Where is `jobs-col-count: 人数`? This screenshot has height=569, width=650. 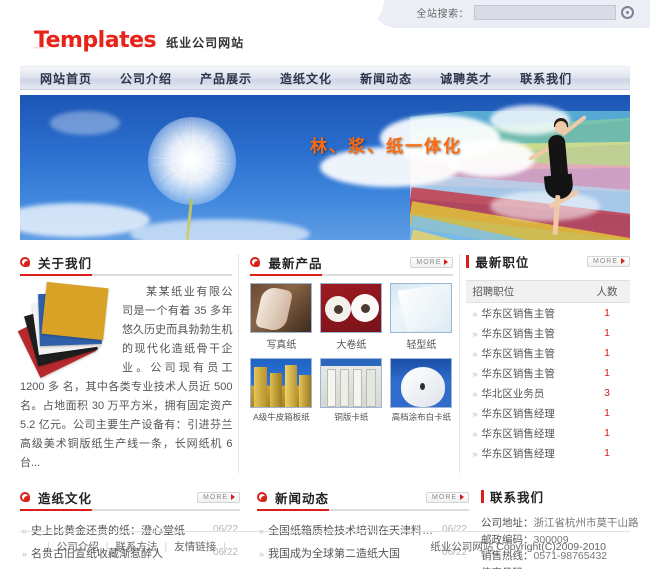
jobs-col-count: 人数 is located at coordinates (607, 292).